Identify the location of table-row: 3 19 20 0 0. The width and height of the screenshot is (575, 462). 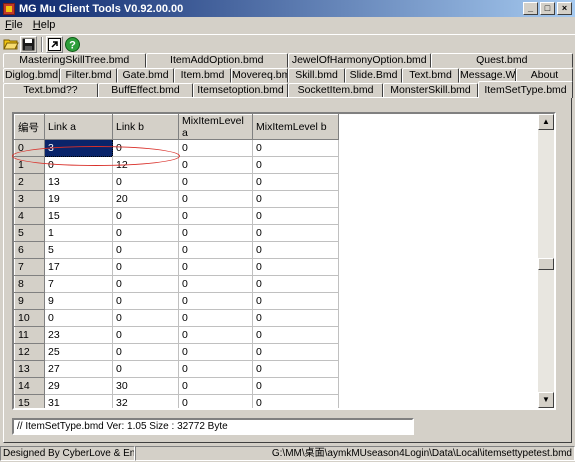
(176, 199).